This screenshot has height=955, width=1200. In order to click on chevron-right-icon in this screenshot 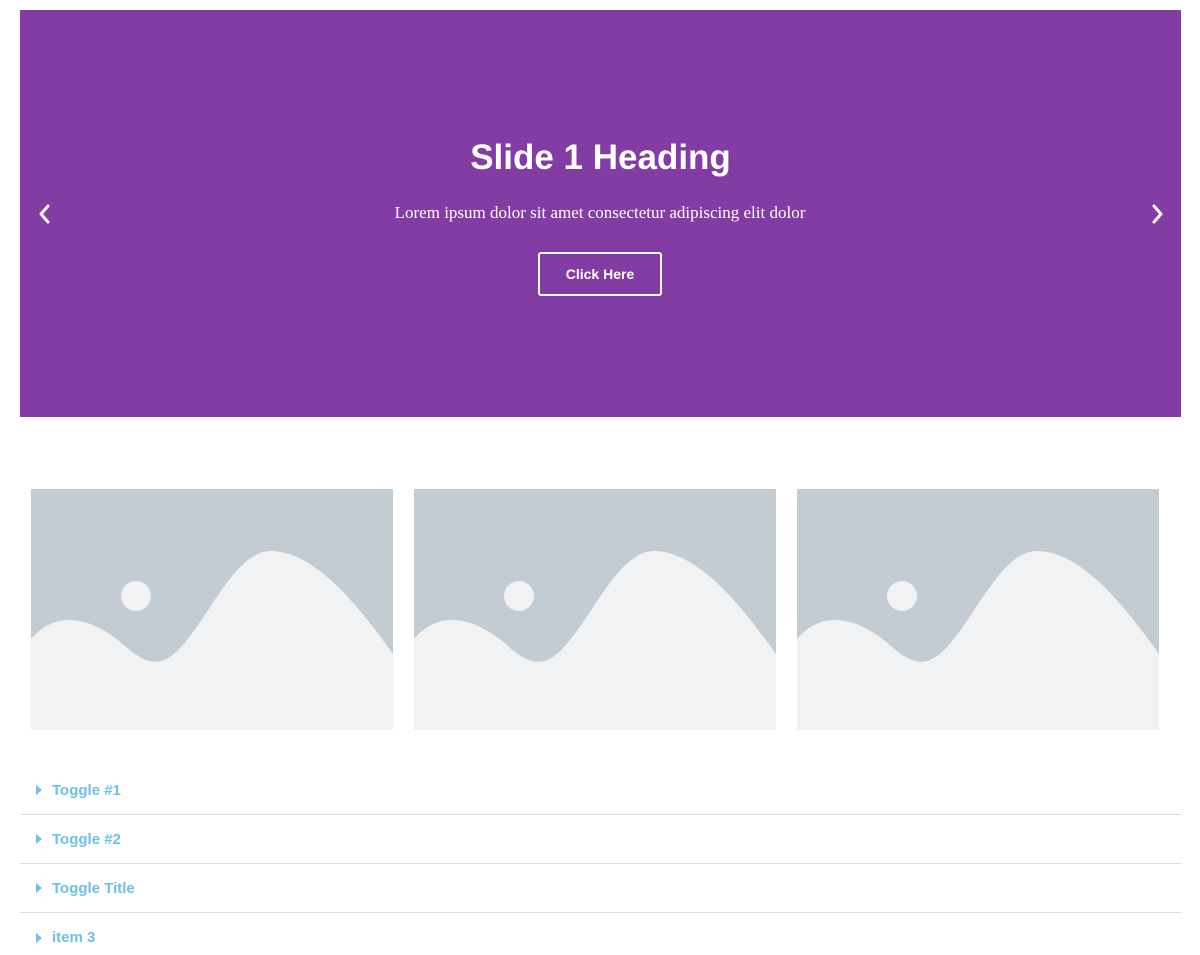, I will do `click(1157, 214)`.